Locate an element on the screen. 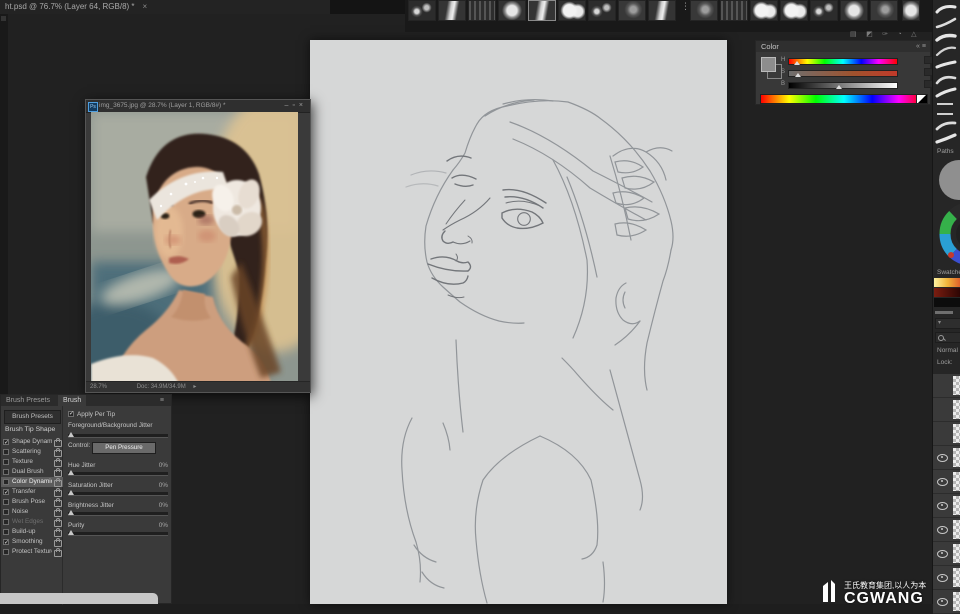 The image size is (960, 614). brush-option-icon: ✑ is located at coordinates (885, 34).